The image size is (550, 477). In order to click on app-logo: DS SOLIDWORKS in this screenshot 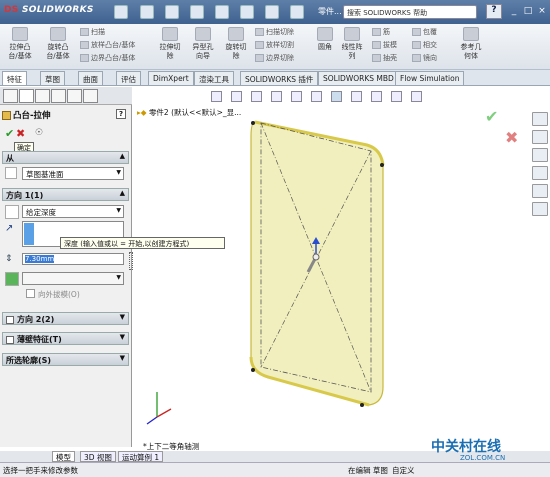, I will do `click(49, 10)`.